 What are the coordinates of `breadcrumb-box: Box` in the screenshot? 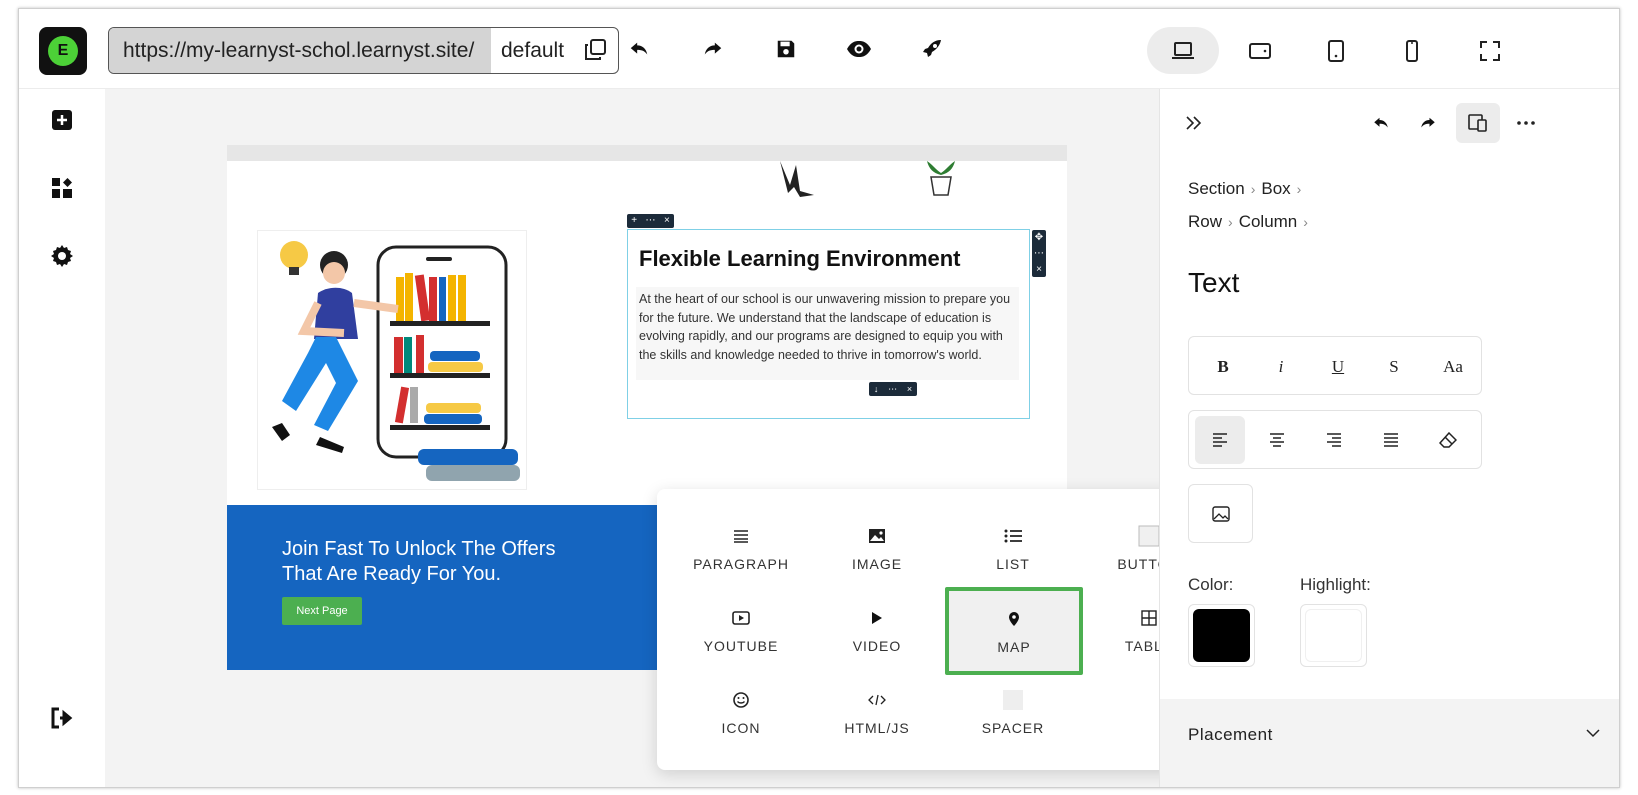 It's located at (1275, 188).